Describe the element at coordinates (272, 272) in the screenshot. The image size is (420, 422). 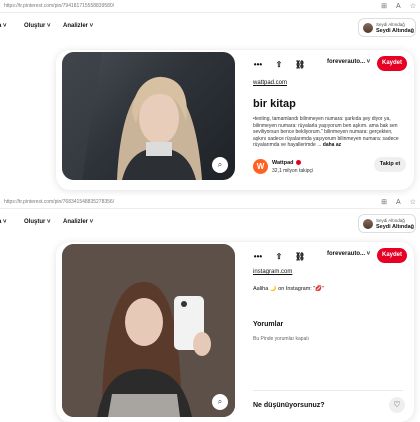
I see `source-link: instagram.com` at that location.